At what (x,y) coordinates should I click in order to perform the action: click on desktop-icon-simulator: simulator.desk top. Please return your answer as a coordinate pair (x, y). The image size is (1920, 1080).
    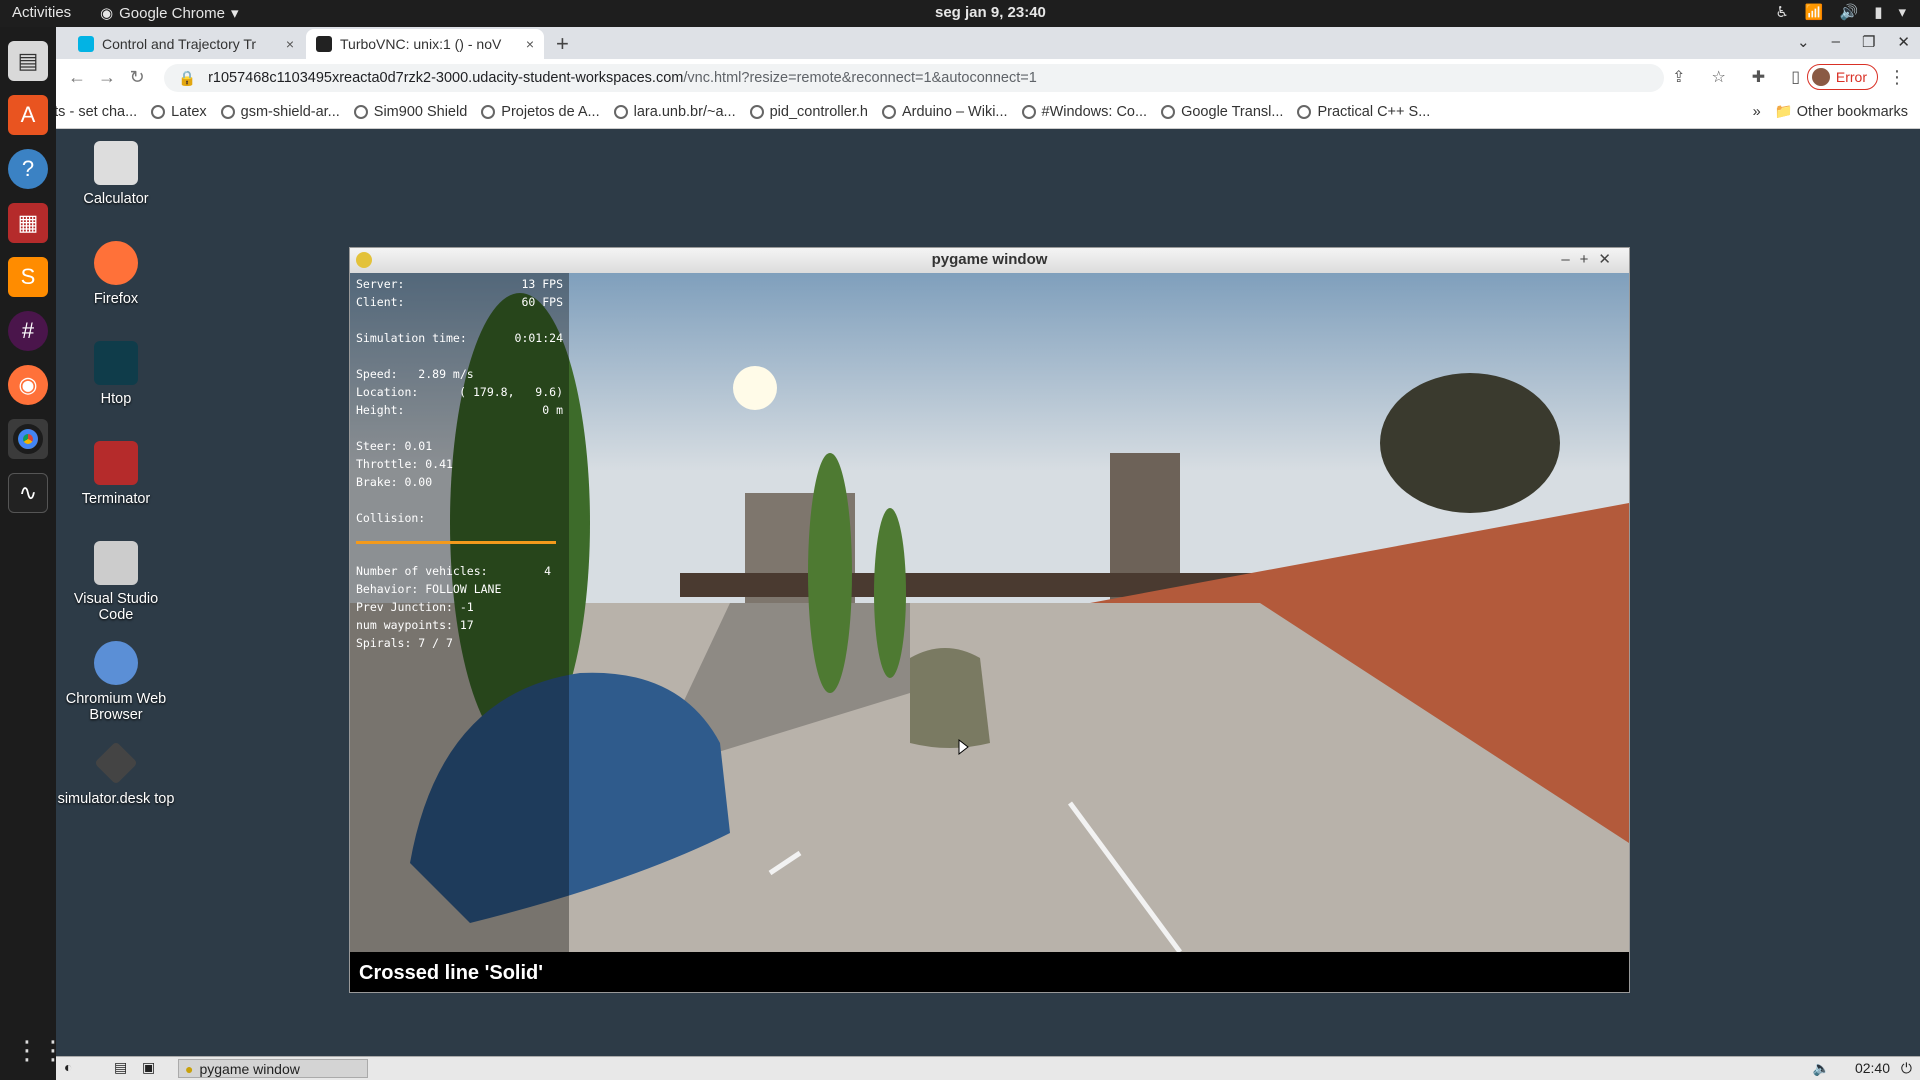
    Looking at the image, I should click on (116, 774).